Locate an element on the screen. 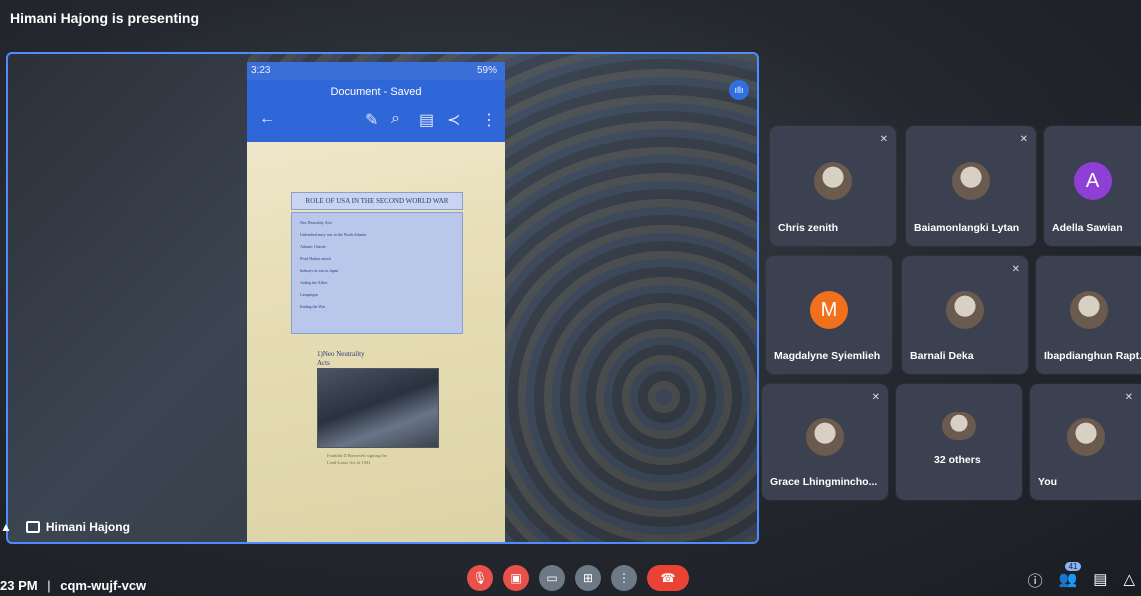 Image resolution: width=1141 pixels, height=596 pixels. participant-tile: ✕ Baiamonlangki Lytan is located at coordinates (971, 186).